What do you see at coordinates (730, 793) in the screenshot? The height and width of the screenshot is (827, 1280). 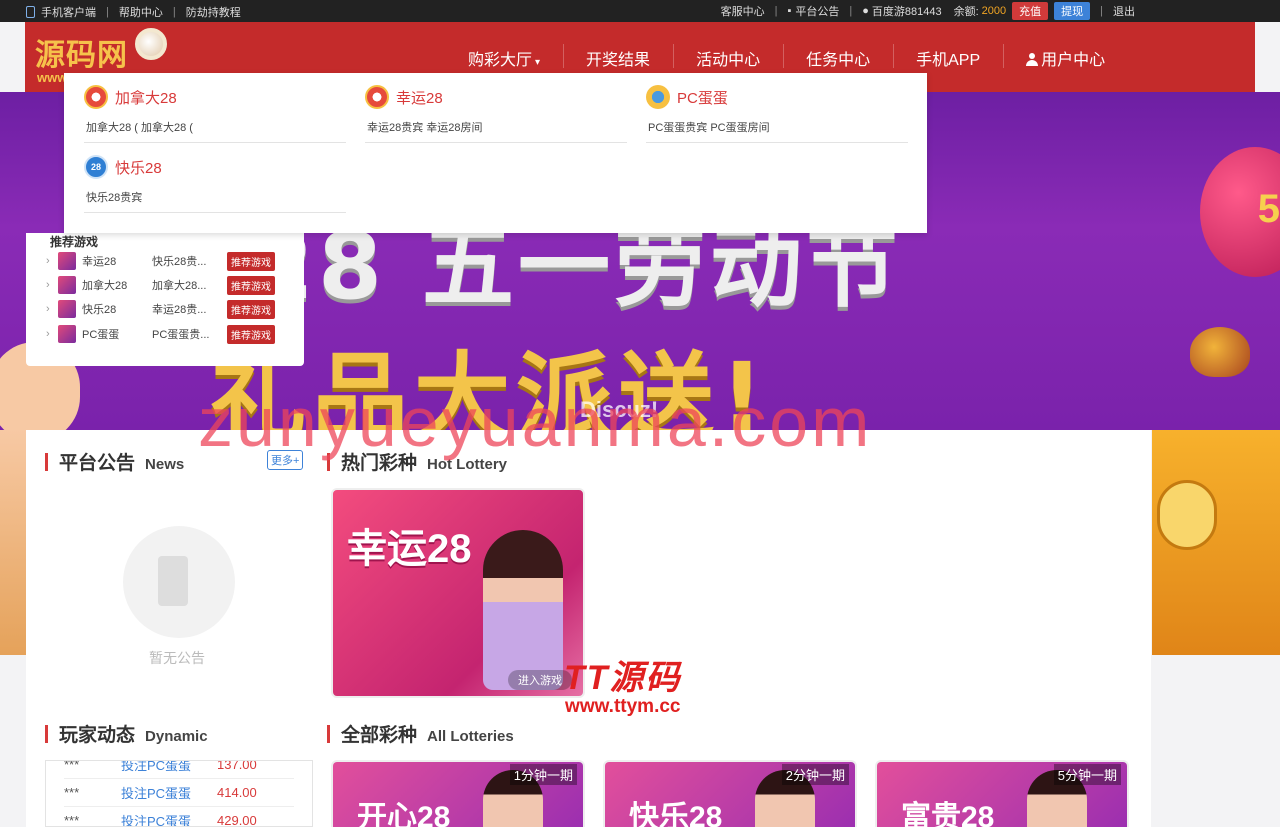 I see `lottery-card: 快乐28 2分钟一期` at bounding box center [730, 793].